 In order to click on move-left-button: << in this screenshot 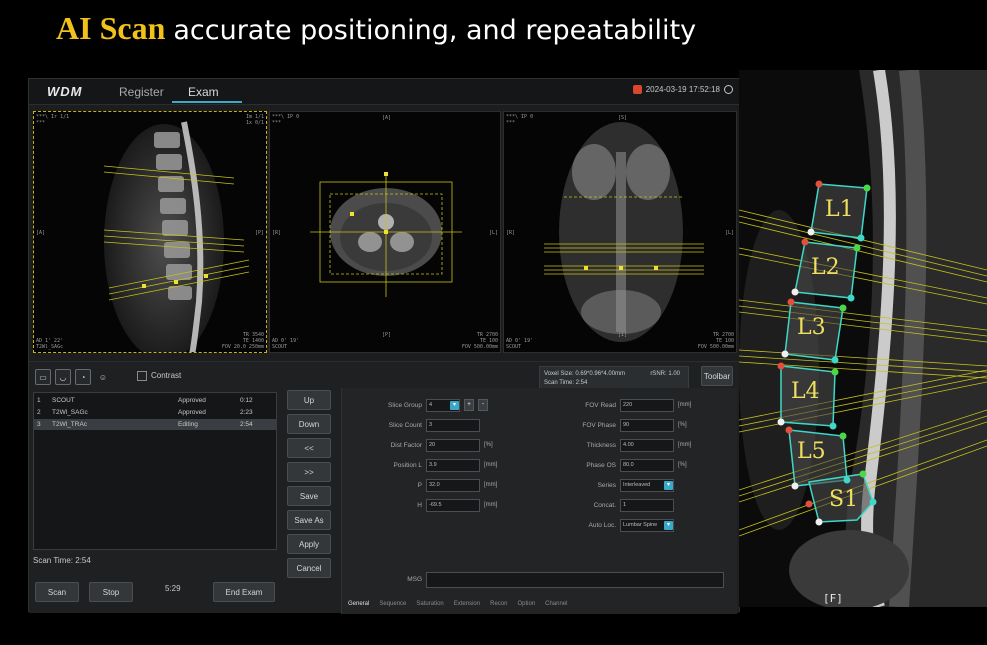, I will do `click(309, 448)`.